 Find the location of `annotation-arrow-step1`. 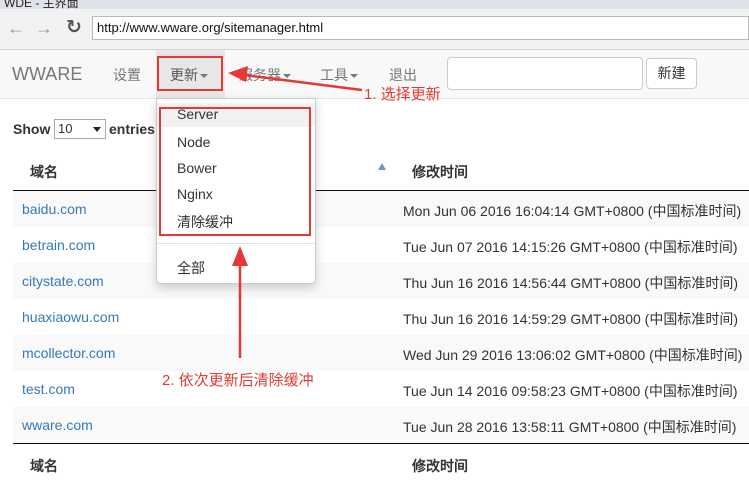

annotation-arrow-step1 is located at coordinates (295, 79).